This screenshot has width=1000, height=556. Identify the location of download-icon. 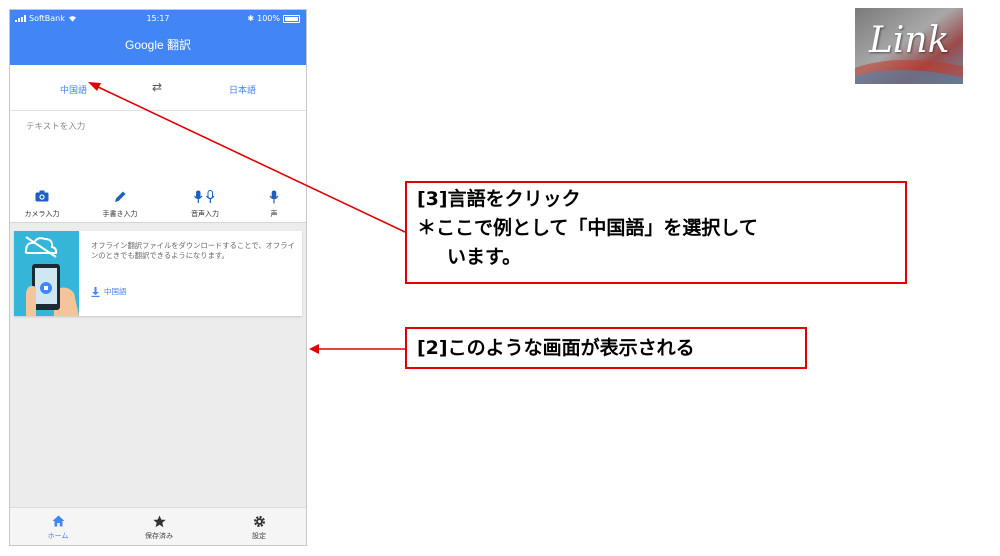
(95, 291).